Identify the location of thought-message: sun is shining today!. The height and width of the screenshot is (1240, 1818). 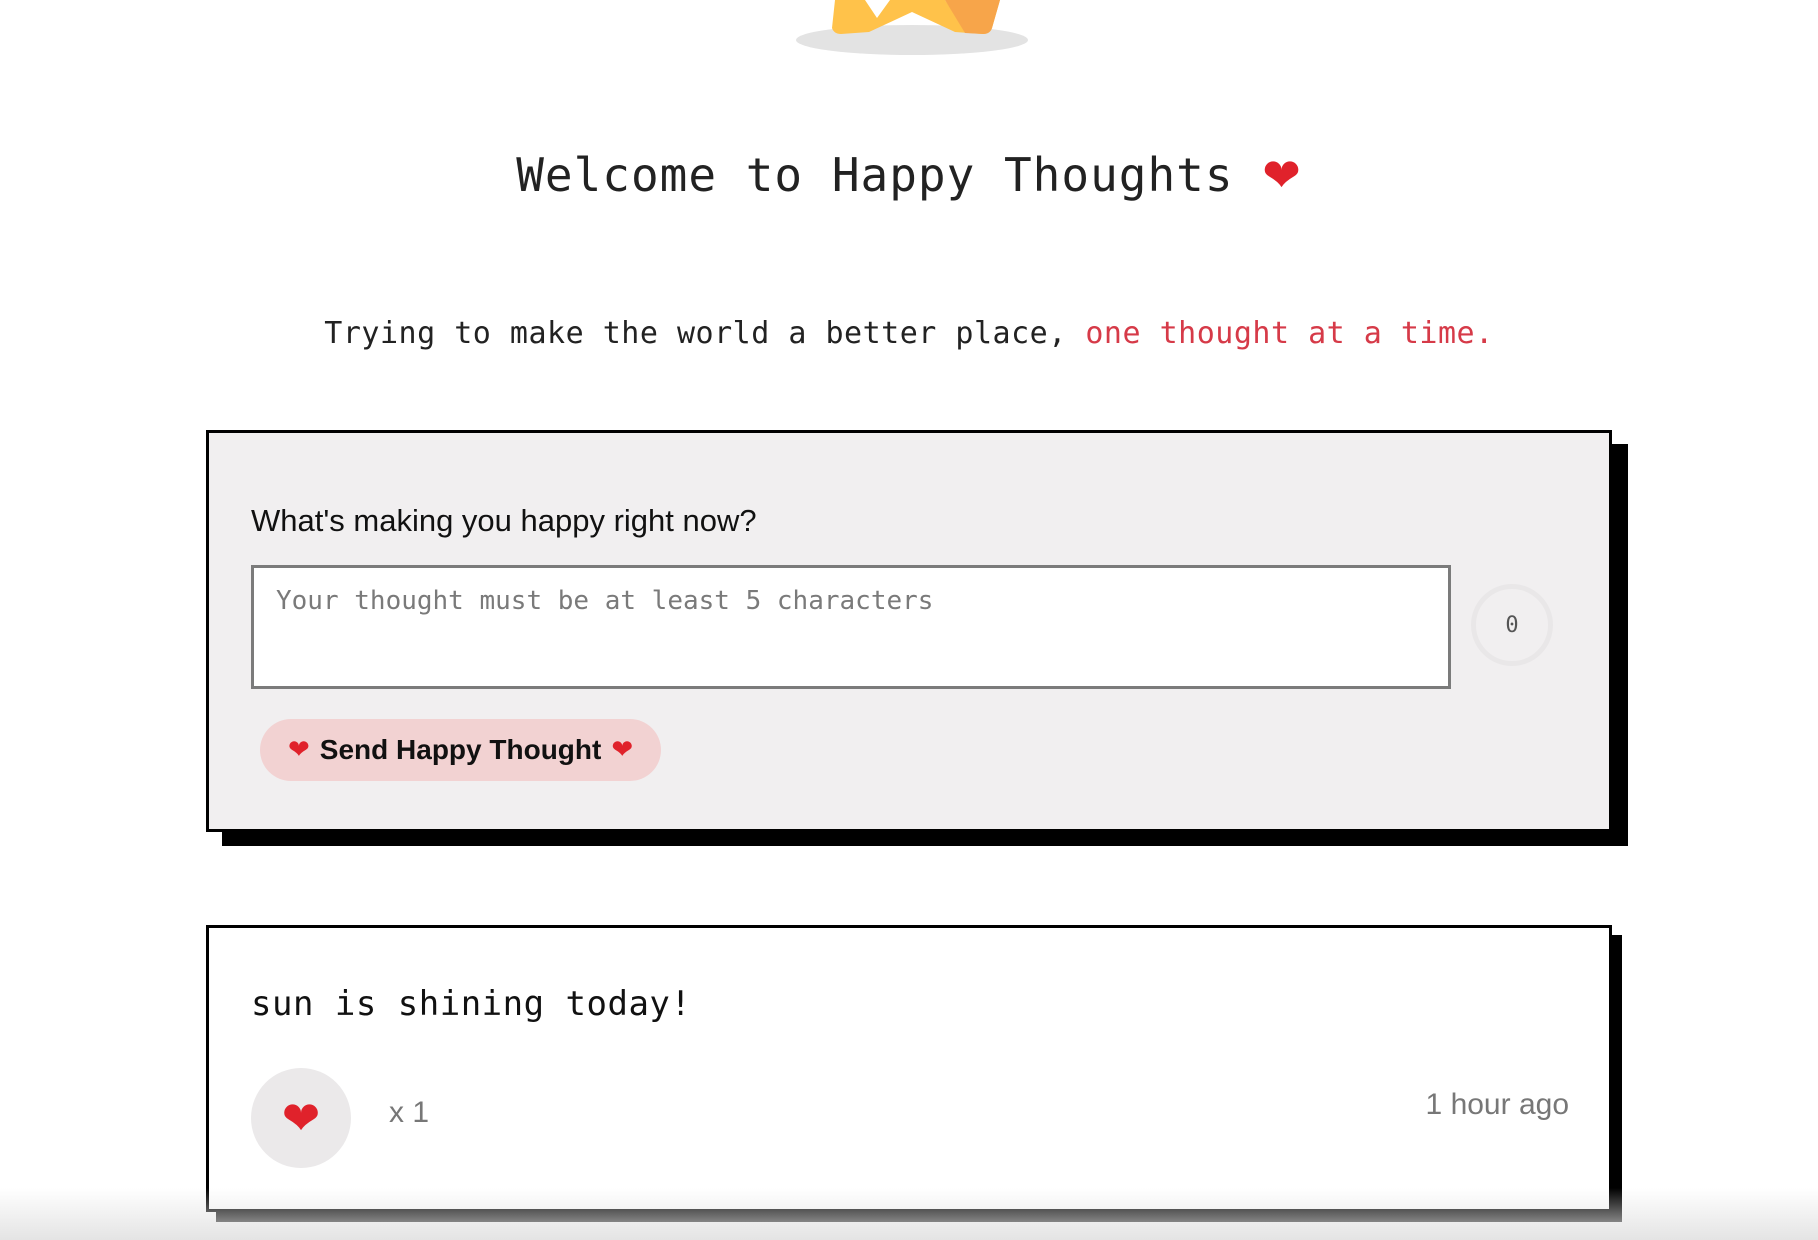
(471, 1004).